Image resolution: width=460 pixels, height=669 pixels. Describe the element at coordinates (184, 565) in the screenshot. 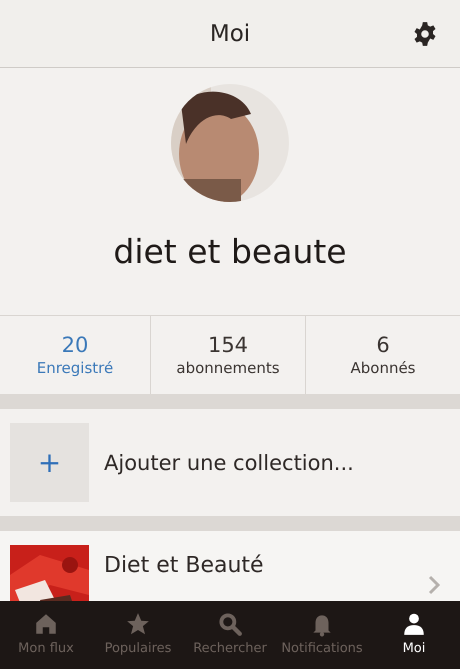

I see `collection-title: Diet et Beauté` at that location.